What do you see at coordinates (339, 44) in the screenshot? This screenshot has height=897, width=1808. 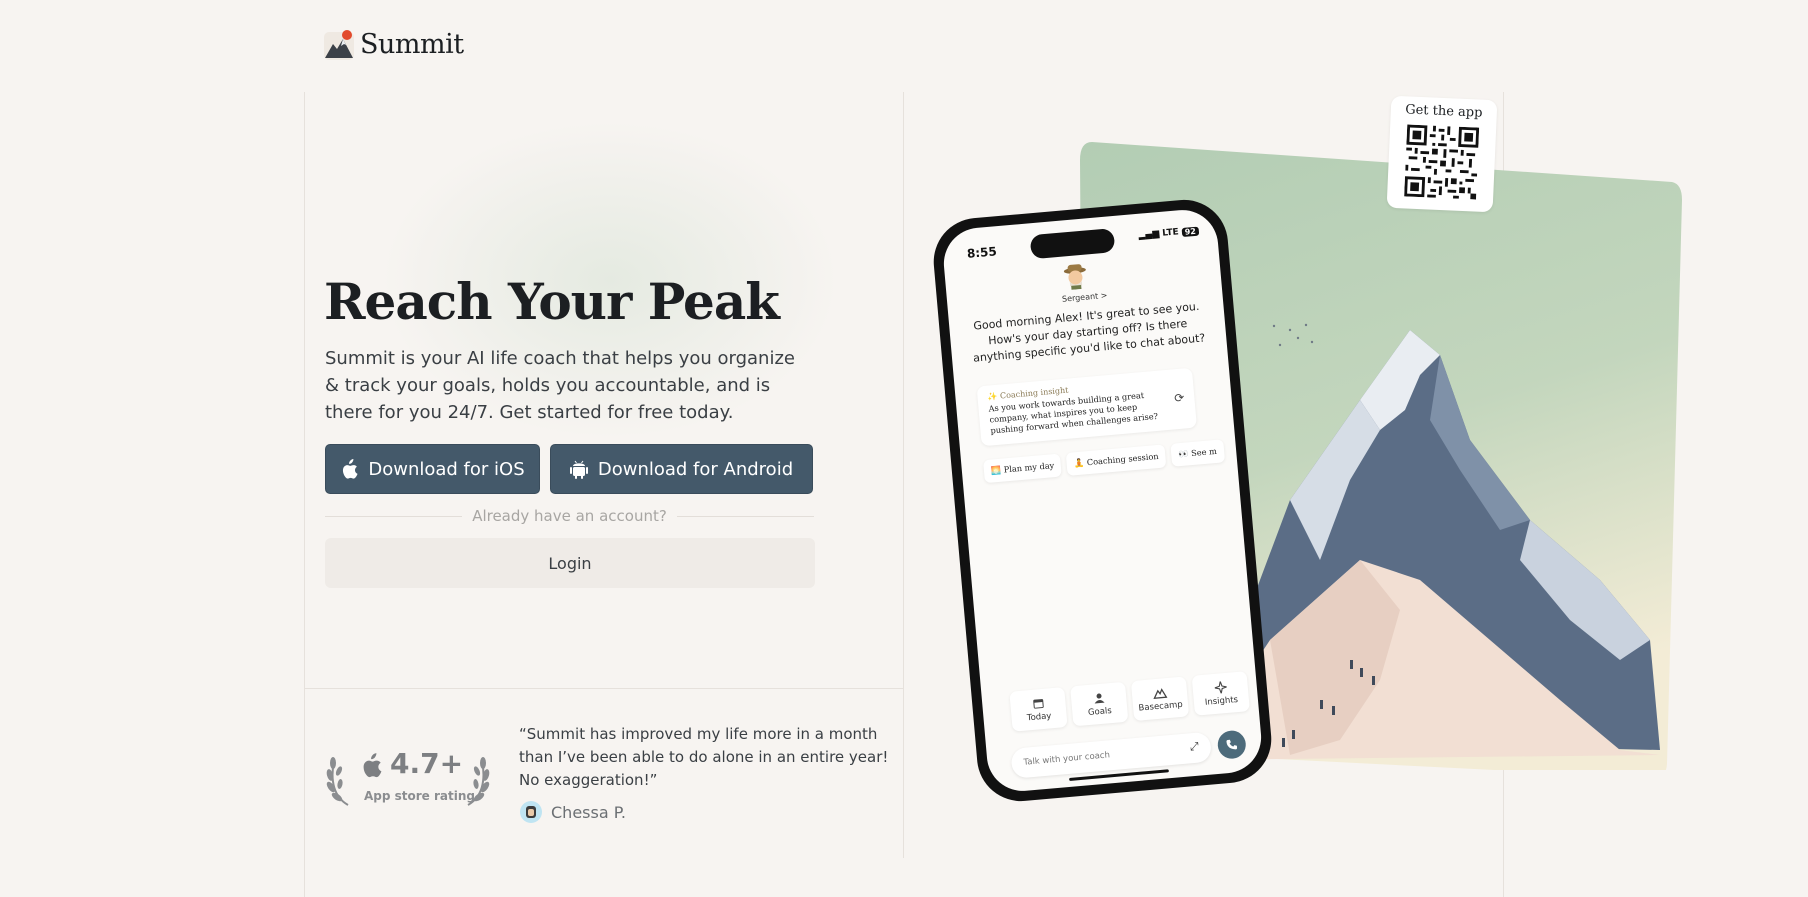 I see `mountain-logo-icon` at bounding box center [339, 44].